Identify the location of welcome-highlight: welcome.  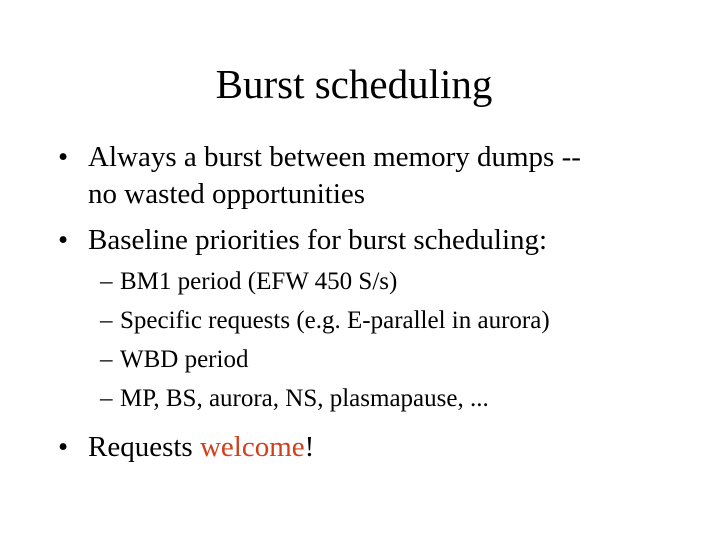
(252, 447).